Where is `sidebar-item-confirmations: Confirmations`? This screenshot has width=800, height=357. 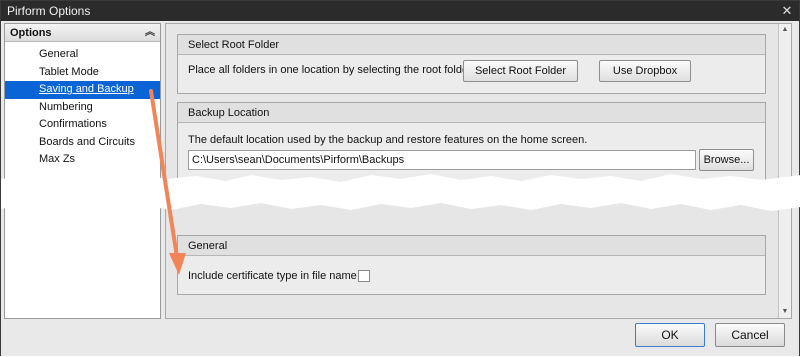
sidebar-item-confirmations: Confirmations is located at coordinates (82, 125).